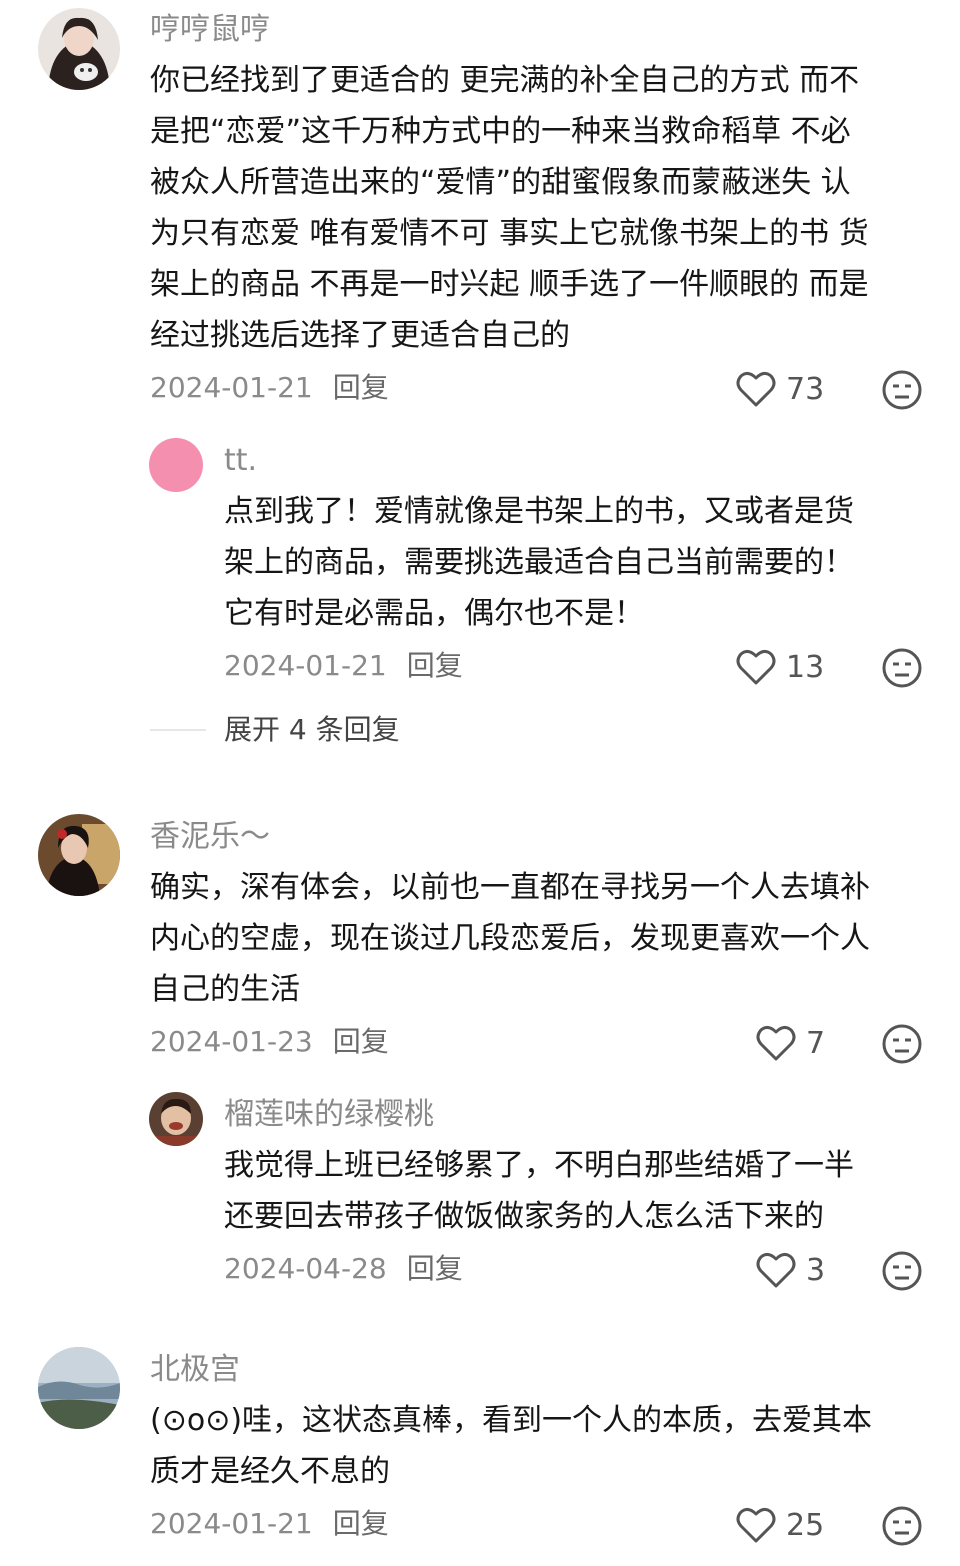 This screenshot has width=960, height=1566. What do you see at coordinates (329, 1115) in the screenshot?
I see `username: 榴莲味的绿樱桃` at bounding box center [329, 1115].